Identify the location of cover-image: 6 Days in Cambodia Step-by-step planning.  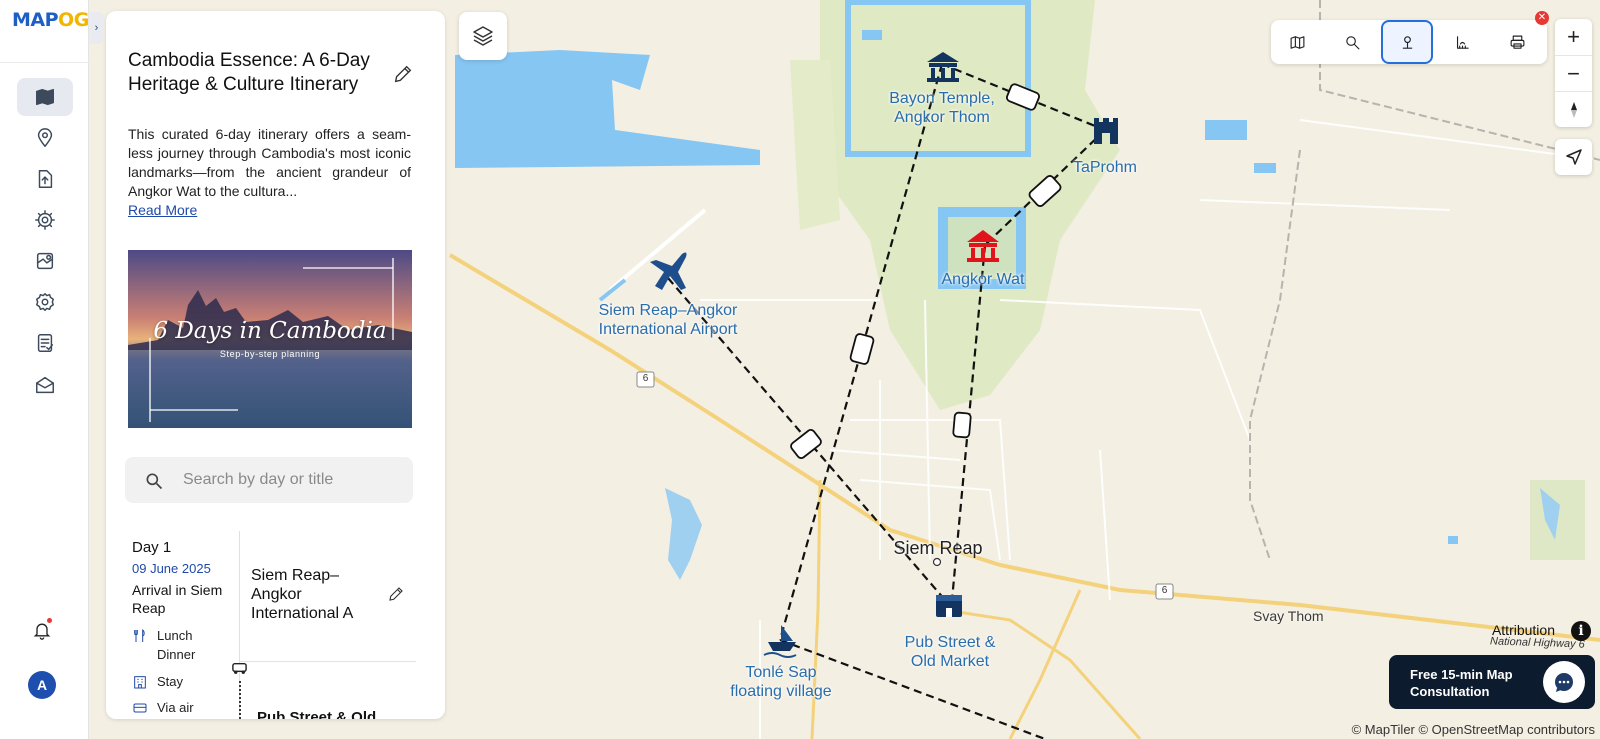
(270, 339).